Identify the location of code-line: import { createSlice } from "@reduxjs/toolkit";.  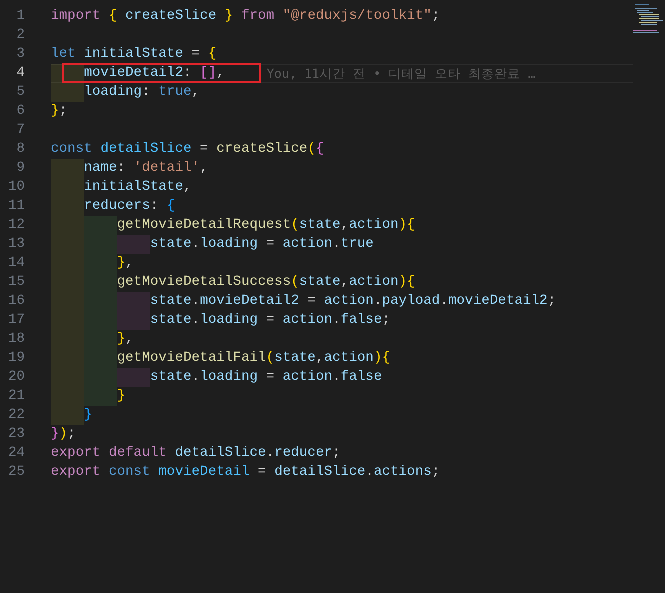
(245, 17).